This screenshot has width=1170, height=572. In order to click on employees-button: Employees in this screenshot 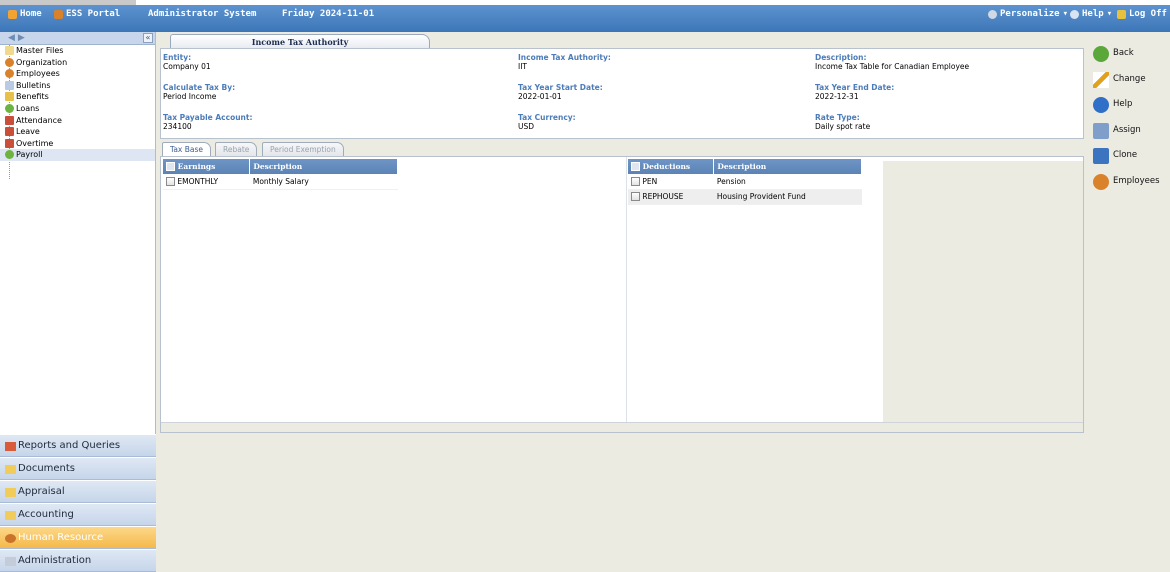, I will do `click(1129, 184)`.